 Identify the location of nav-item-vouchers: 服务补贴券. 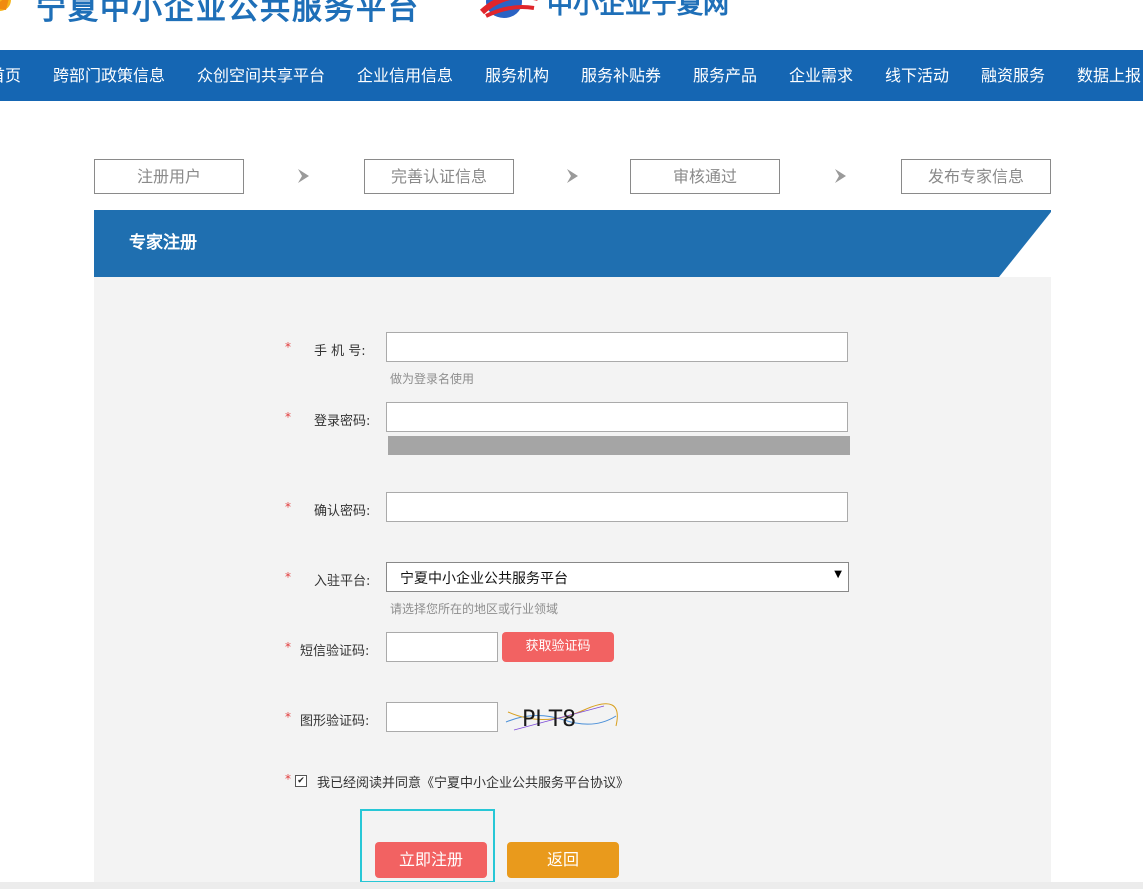
(621, 75).